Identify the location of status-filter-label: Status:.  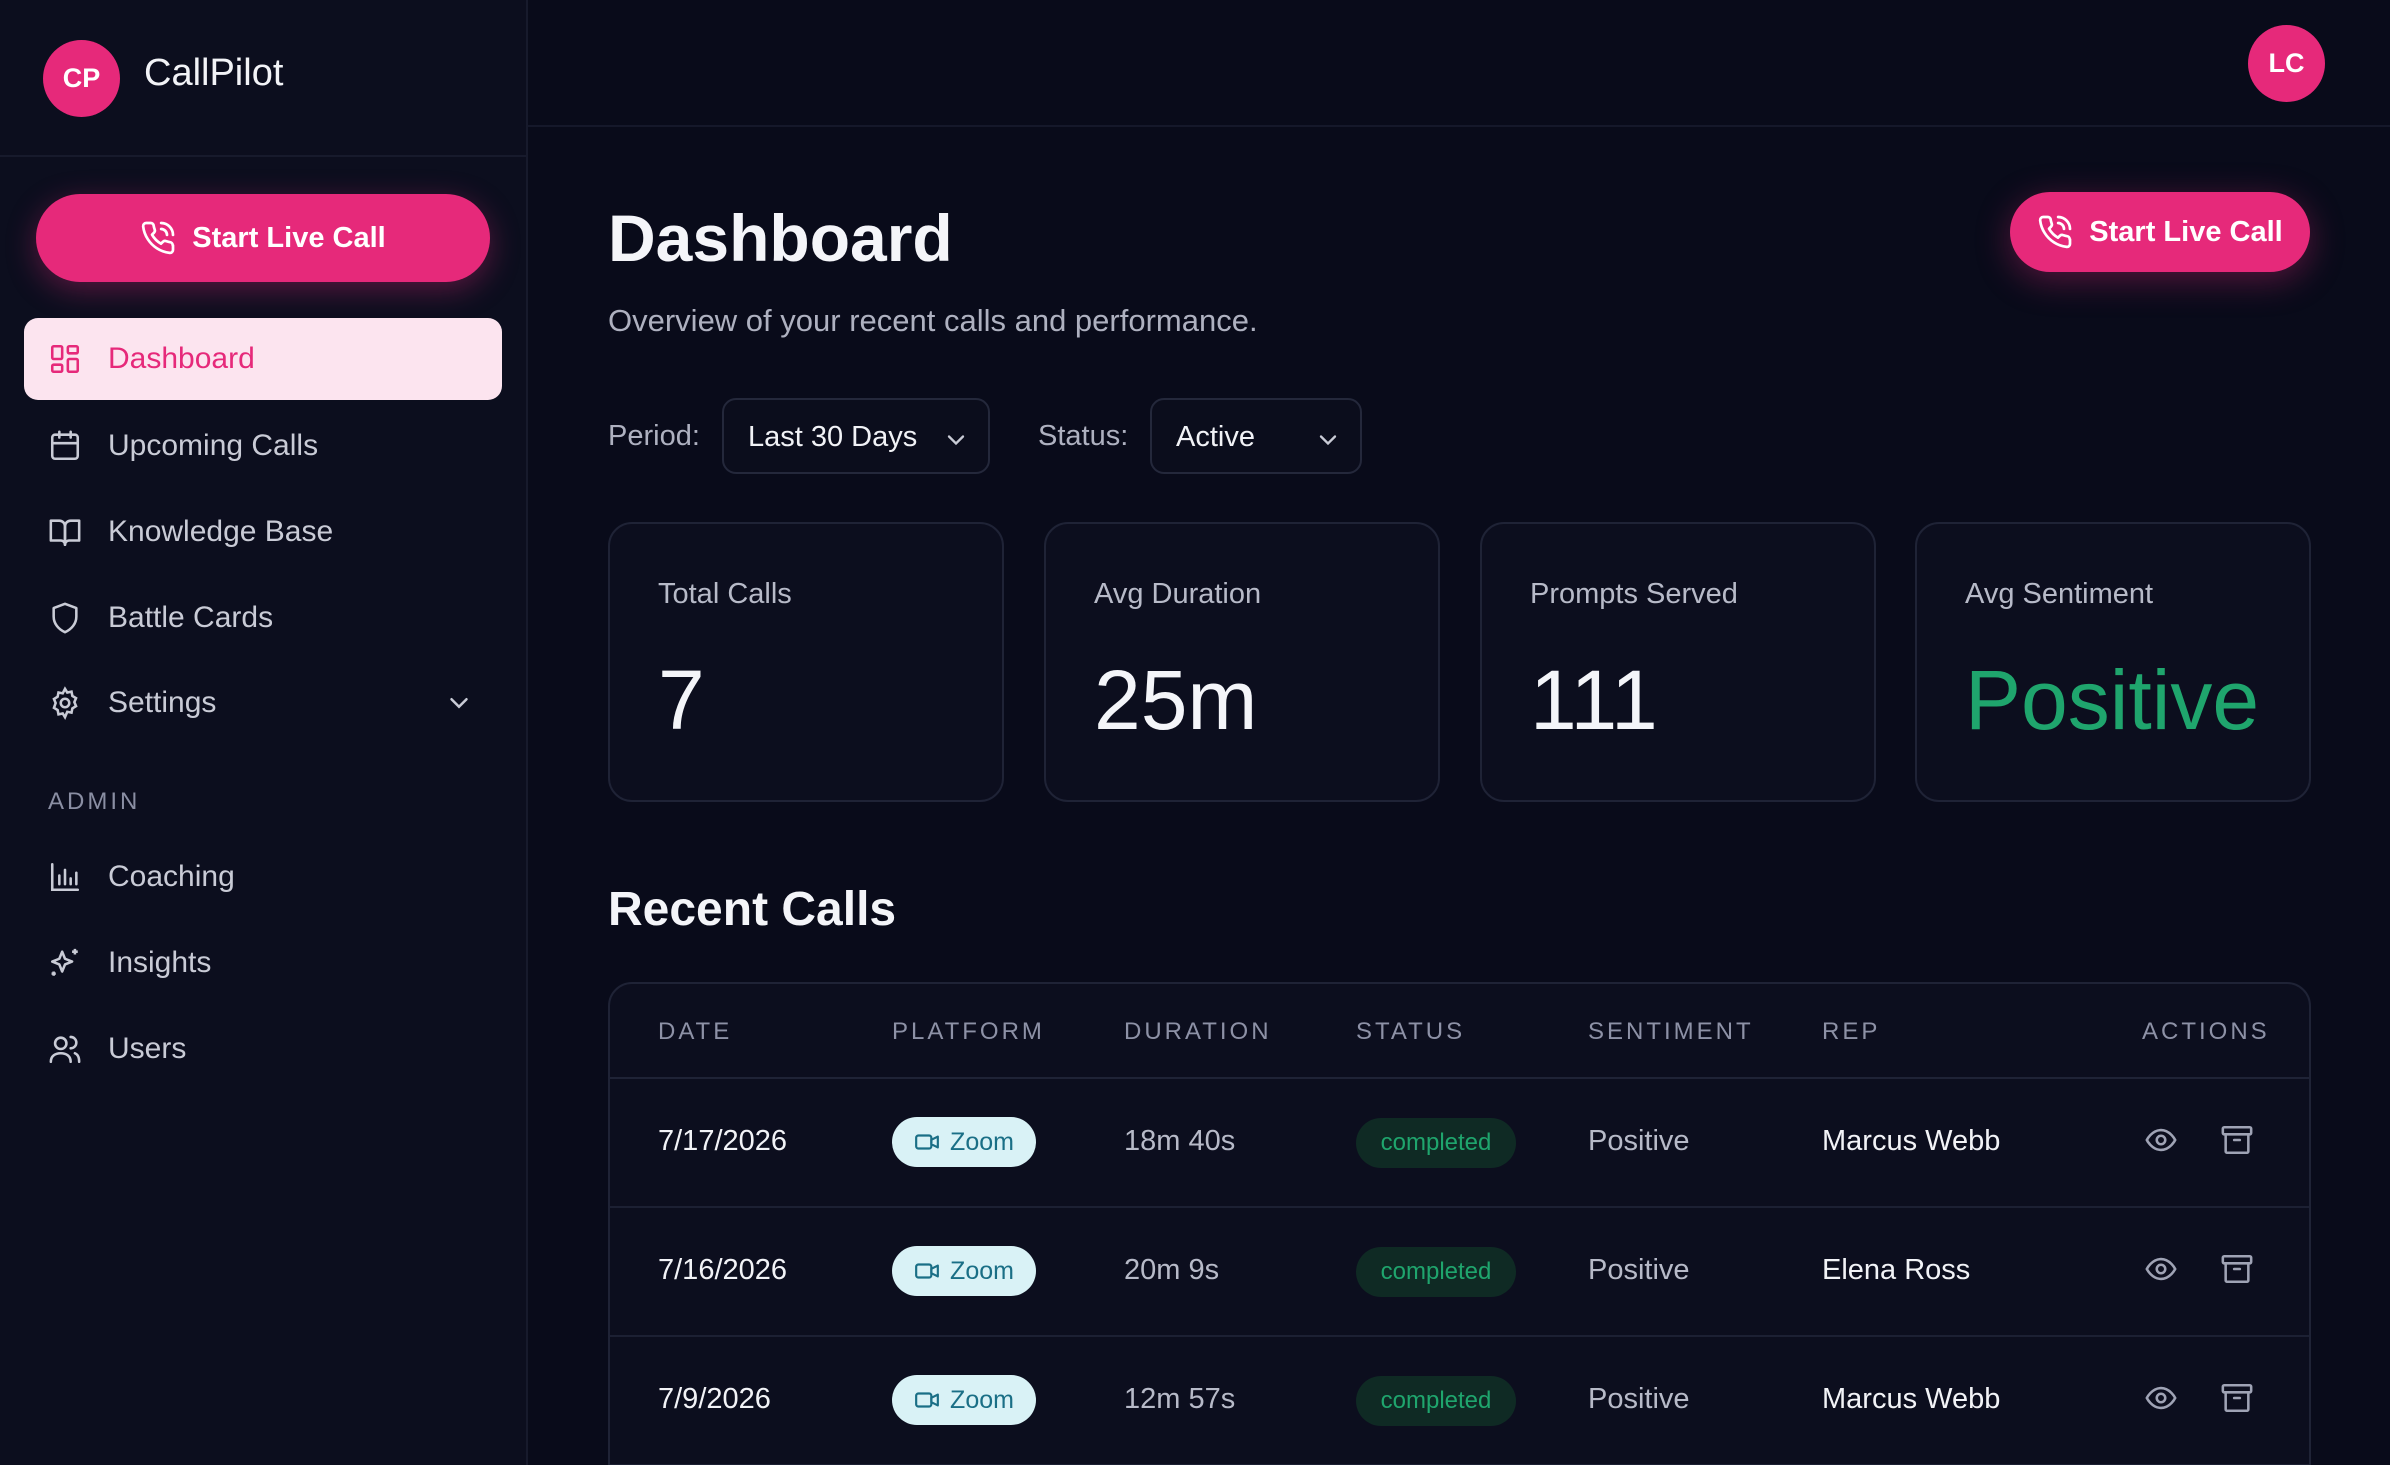
(1083, 436).